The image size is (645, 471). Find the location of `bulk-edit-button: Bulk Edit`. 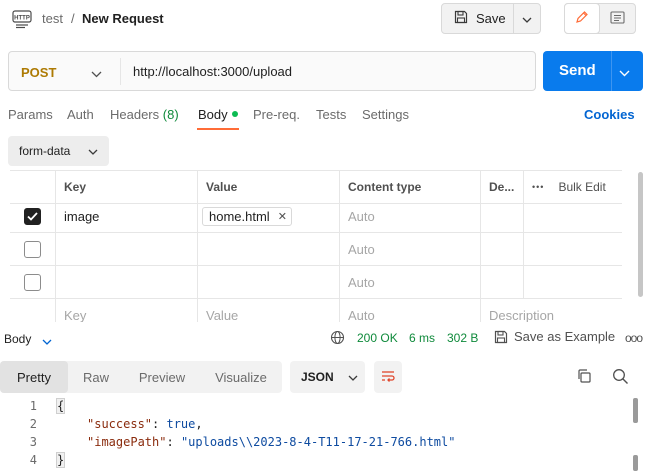

bulk-edit-button: Bulk Edit is located at coordinates (581, 187).